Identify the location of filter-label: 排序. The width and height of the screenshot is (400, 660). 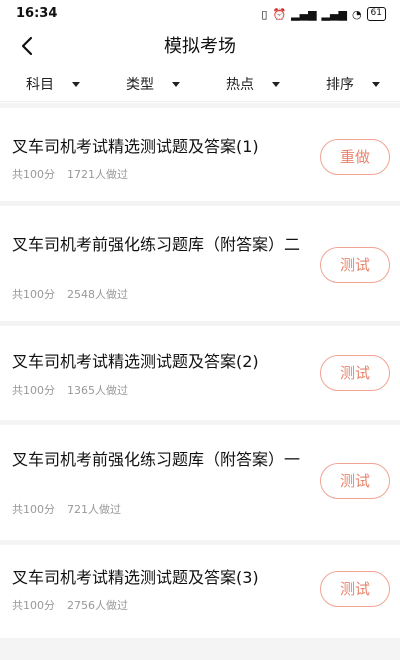
(340, 85).